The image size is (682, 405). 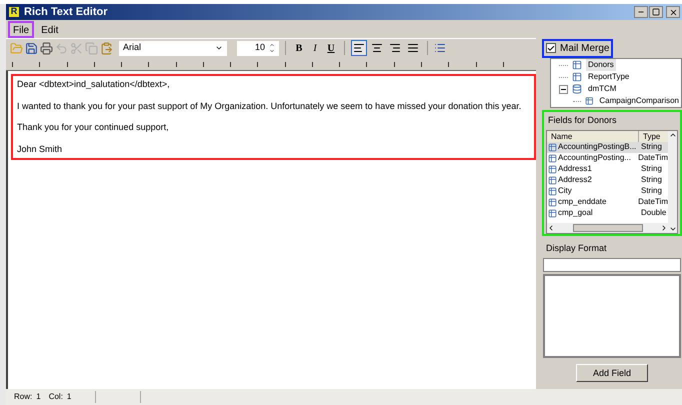 I want to click on field-row: cmp_enddate DateTim, so click(x=607, y=202).